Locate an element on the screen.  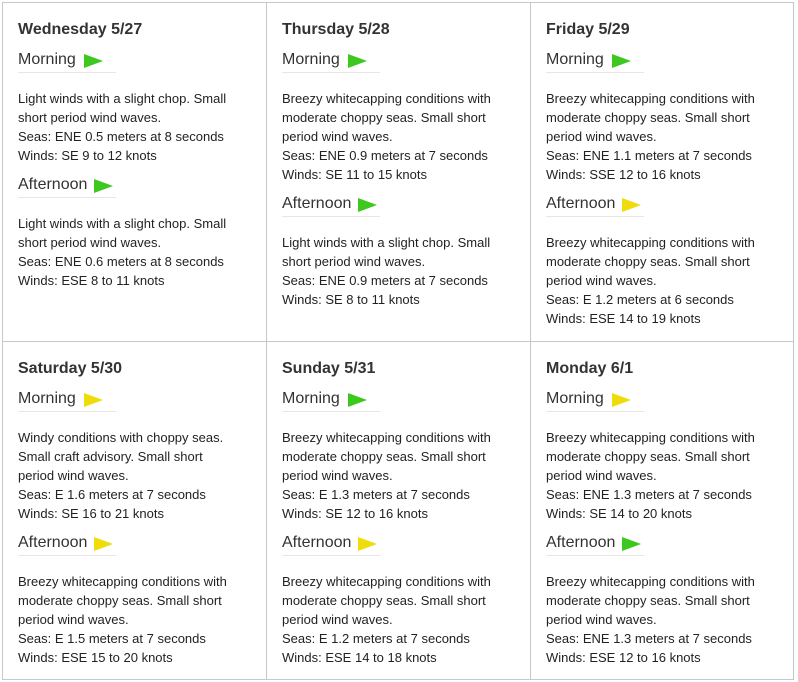
seas-text: Seas: ENE 0.5 meters at 8 seconds is located at coordinates (121, 136).